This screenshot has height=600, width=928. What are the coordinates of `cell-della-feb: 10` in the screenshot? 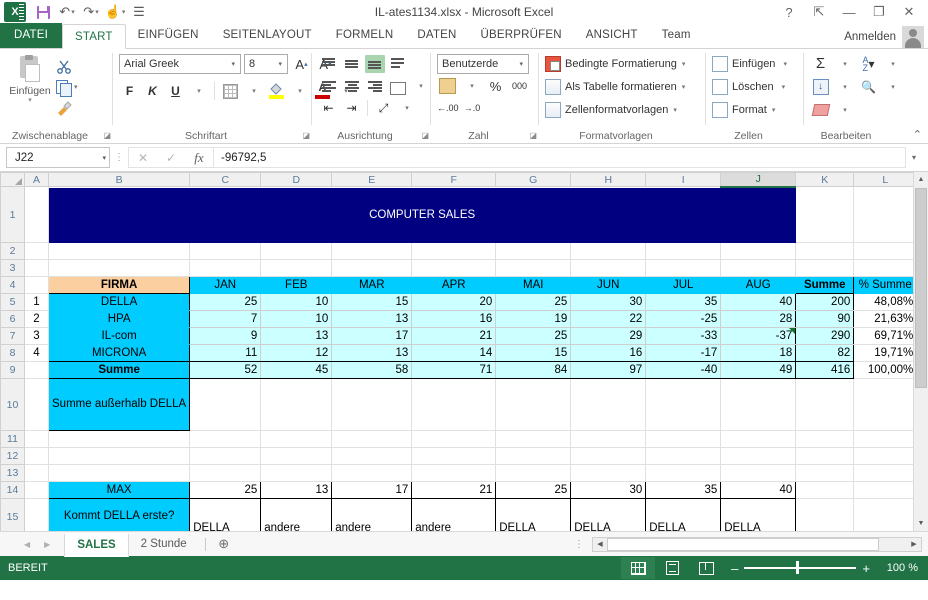 It's located at (296, 302).